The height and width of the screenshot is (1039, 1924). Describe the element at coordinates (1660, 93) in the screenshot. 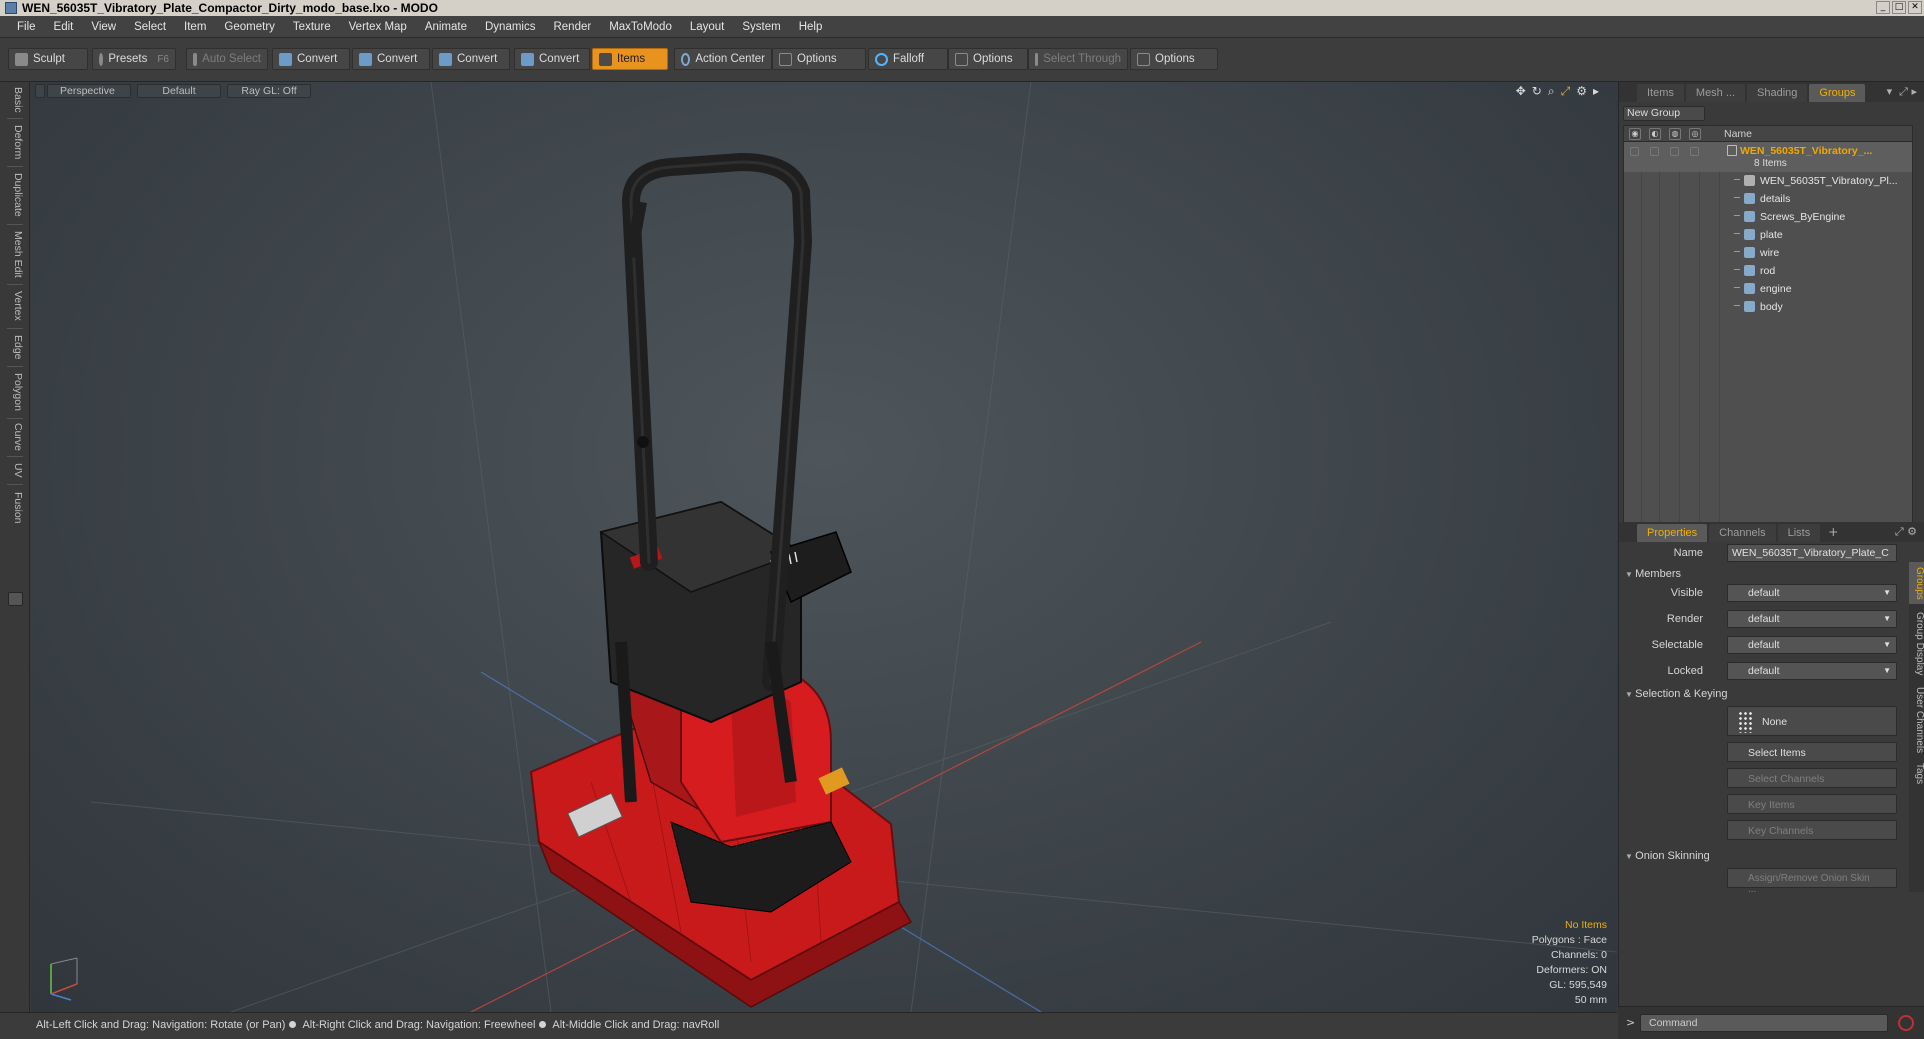

I see `tab-items: Items` at that location.